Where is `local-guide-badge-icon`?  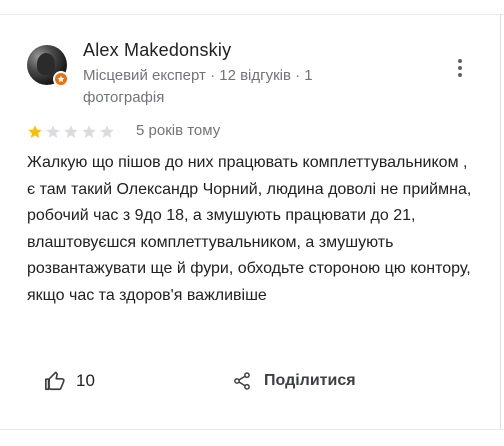
local-guide-badge-icon is located at coordinates (61, 79).